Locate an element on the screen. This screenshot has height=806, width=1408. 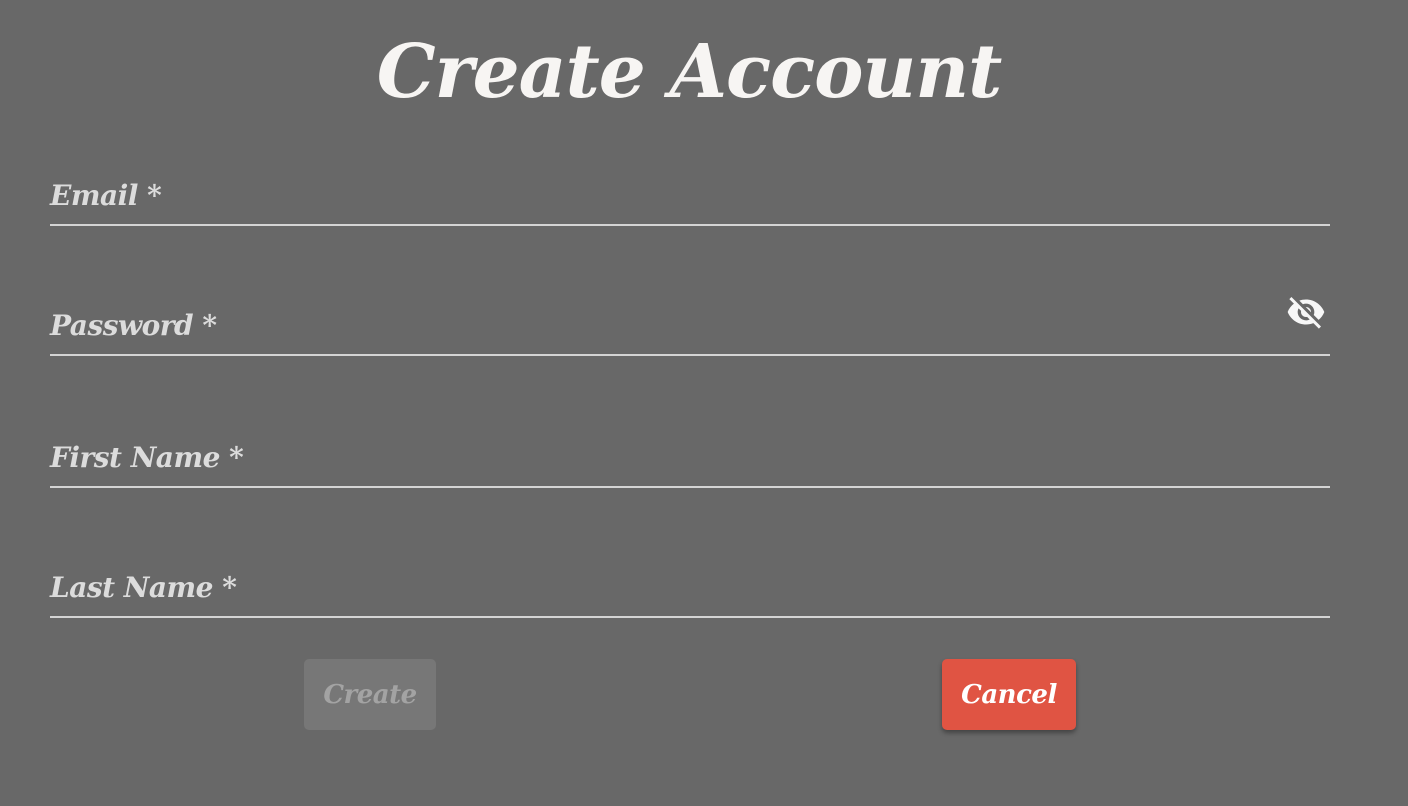
first-name-field: First Name * is located at coordinates (690, 458).